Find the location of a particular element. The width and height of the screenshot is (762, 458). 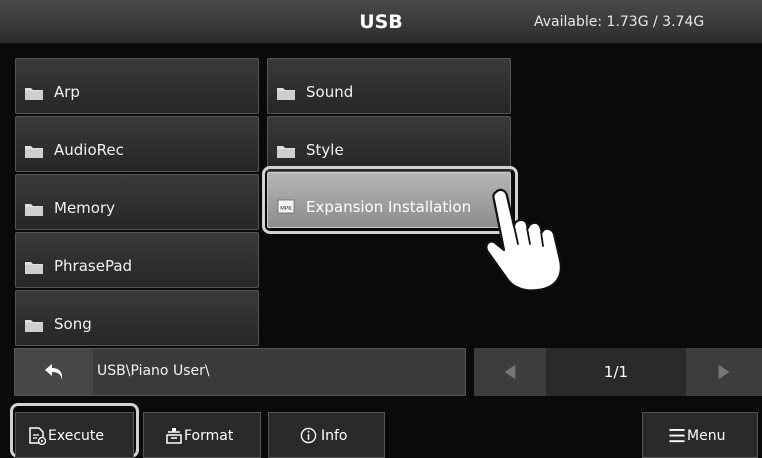

info-icon is located at coordinates (308, 435).